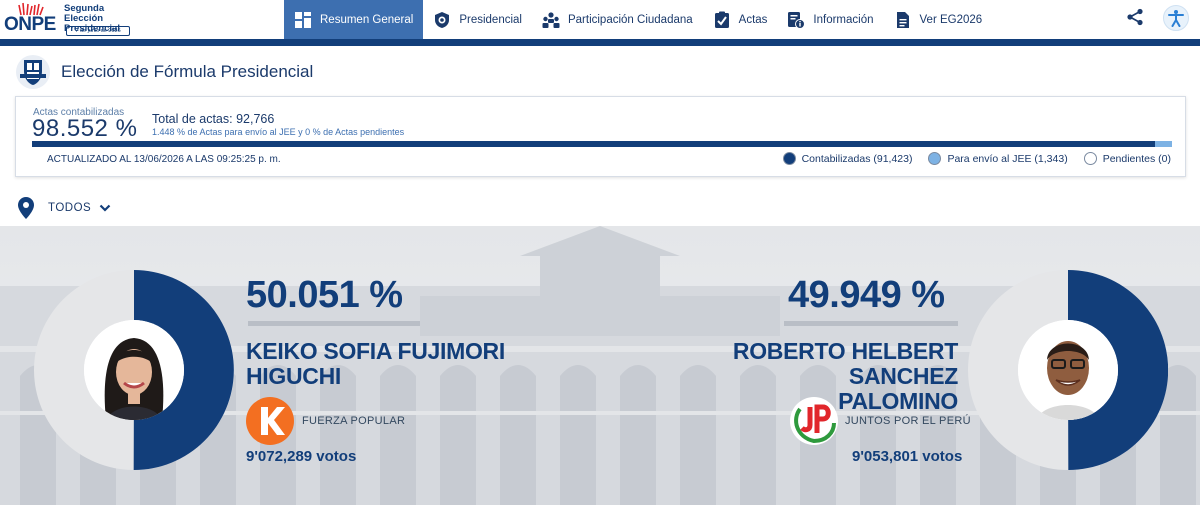 The height and width of the screenshot is (505, 1200). What do you see at coordinates (630, 19) in the screenshot?
I see `nav-label: Participación Ciudadana` at bounding box center [630, 19].